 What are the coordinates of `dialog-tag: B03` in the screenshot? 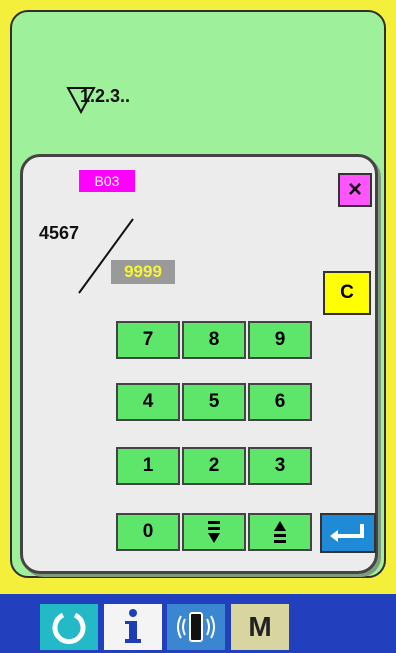 It's located at (107, 181).